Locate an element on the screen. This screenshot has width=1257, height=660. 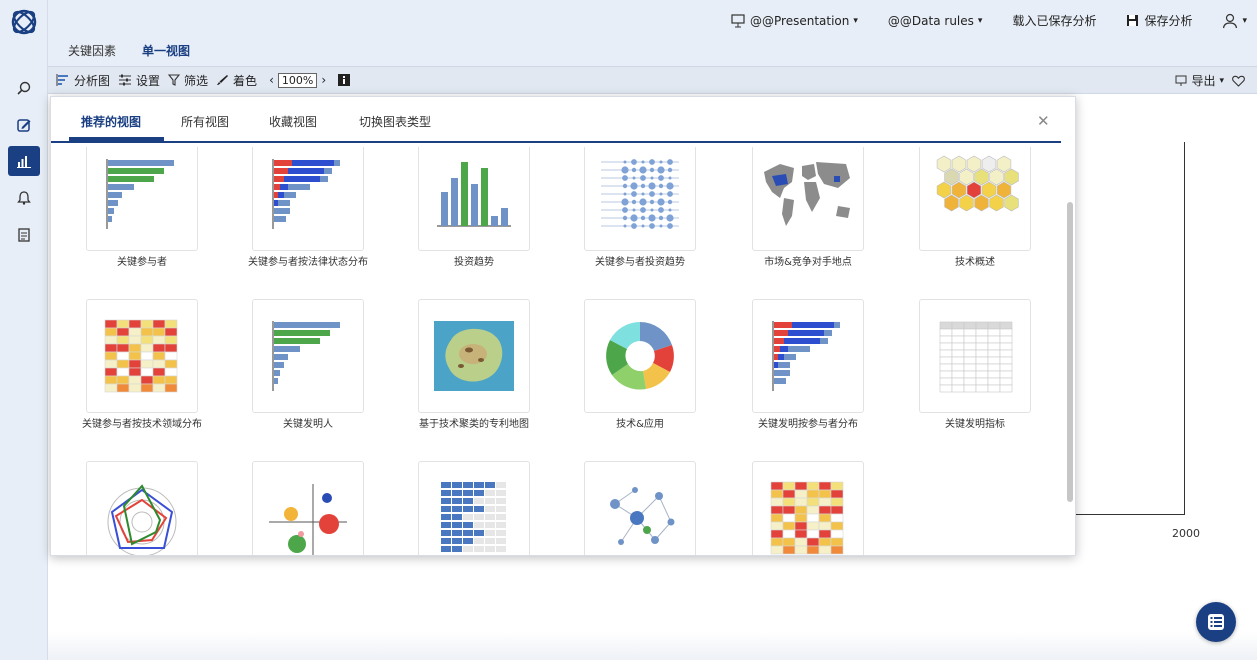
tab-all-views: 所有视图 is located at coordinates (205, 121).